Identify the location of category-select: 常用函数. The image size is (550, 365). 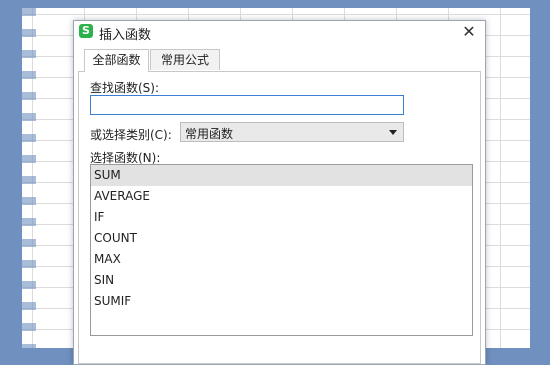
(292, 132).